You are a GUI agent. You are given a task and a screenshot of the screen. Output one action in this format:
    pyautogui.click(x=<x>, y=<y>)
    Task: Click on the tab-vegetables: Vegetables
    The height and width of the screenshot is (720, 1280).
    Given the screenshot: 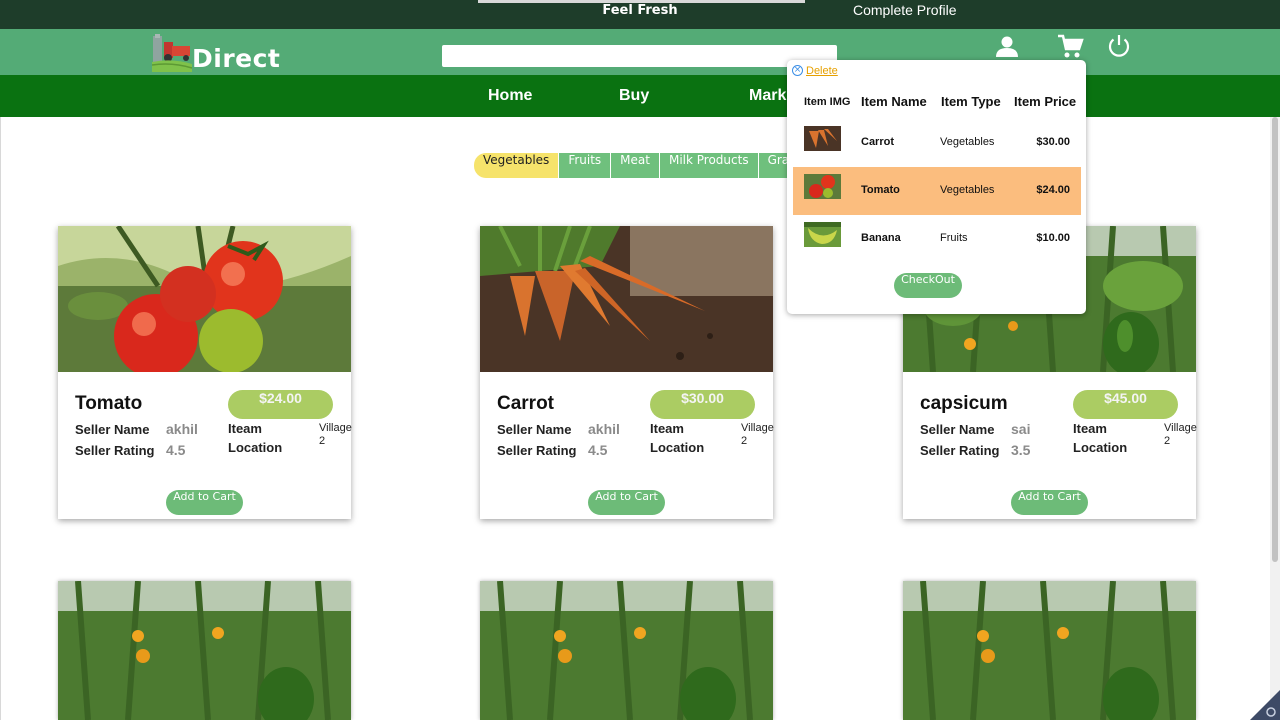 What is the action you would take?
    pyautogui.click(x=517, y=165)
    